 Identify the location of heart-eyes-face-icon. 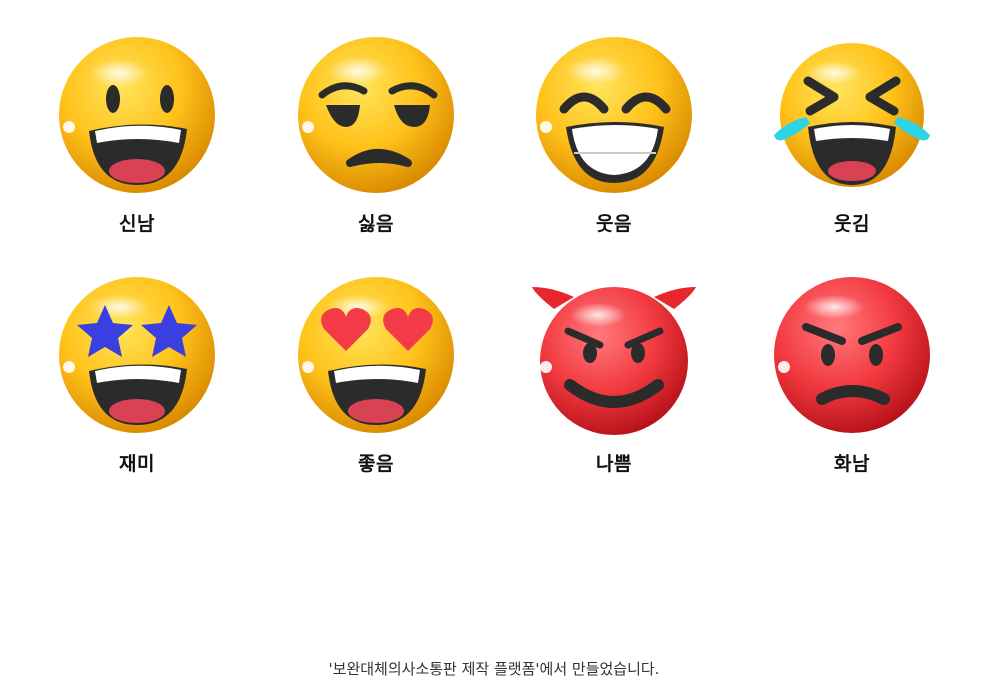
(376, 355).